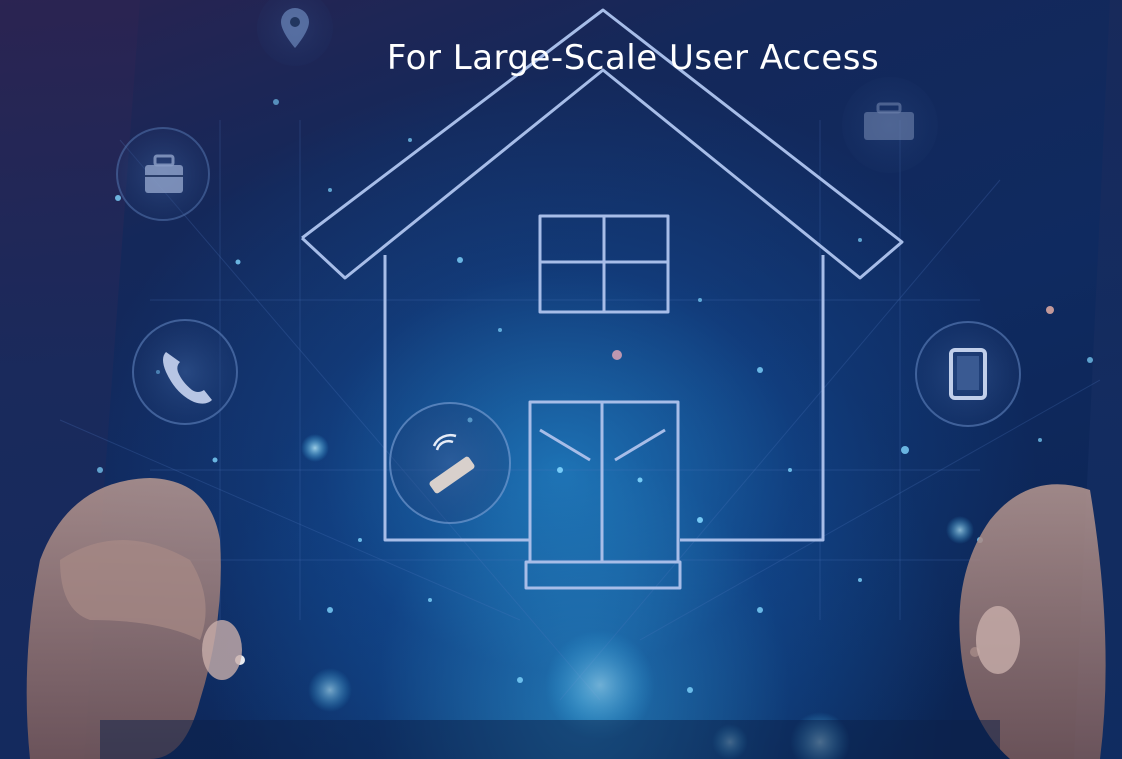 The width and height of the screenshot is (1122, 759). I want to click on headline: For Large-Scale User Access, so click(633, 58).